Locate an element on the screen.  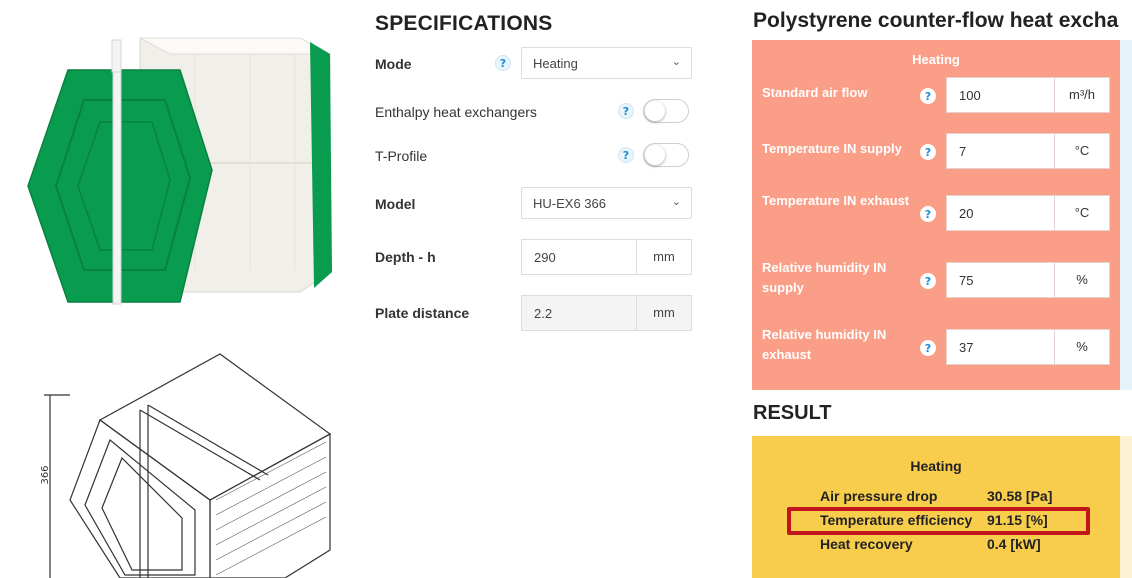
model-row: Model HU-EX6 366 ⌄ is located at coordinates (535, 204).